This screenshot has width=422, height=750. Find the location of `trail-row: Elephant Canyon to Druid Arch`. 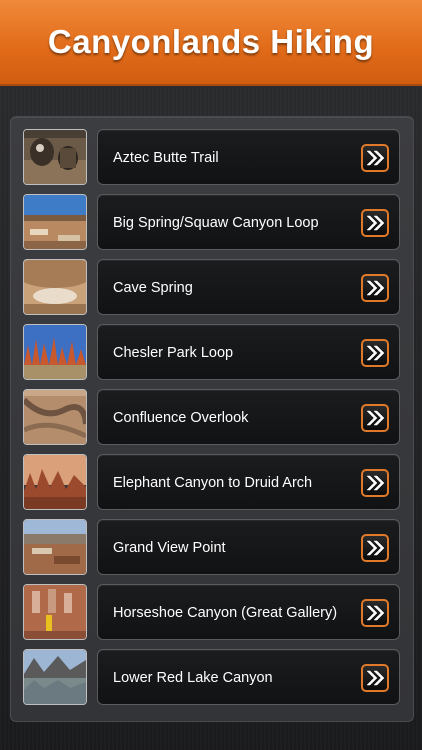

trail-row: Elephant Canyon to Druid Arch is located at coordinates (211, 482).